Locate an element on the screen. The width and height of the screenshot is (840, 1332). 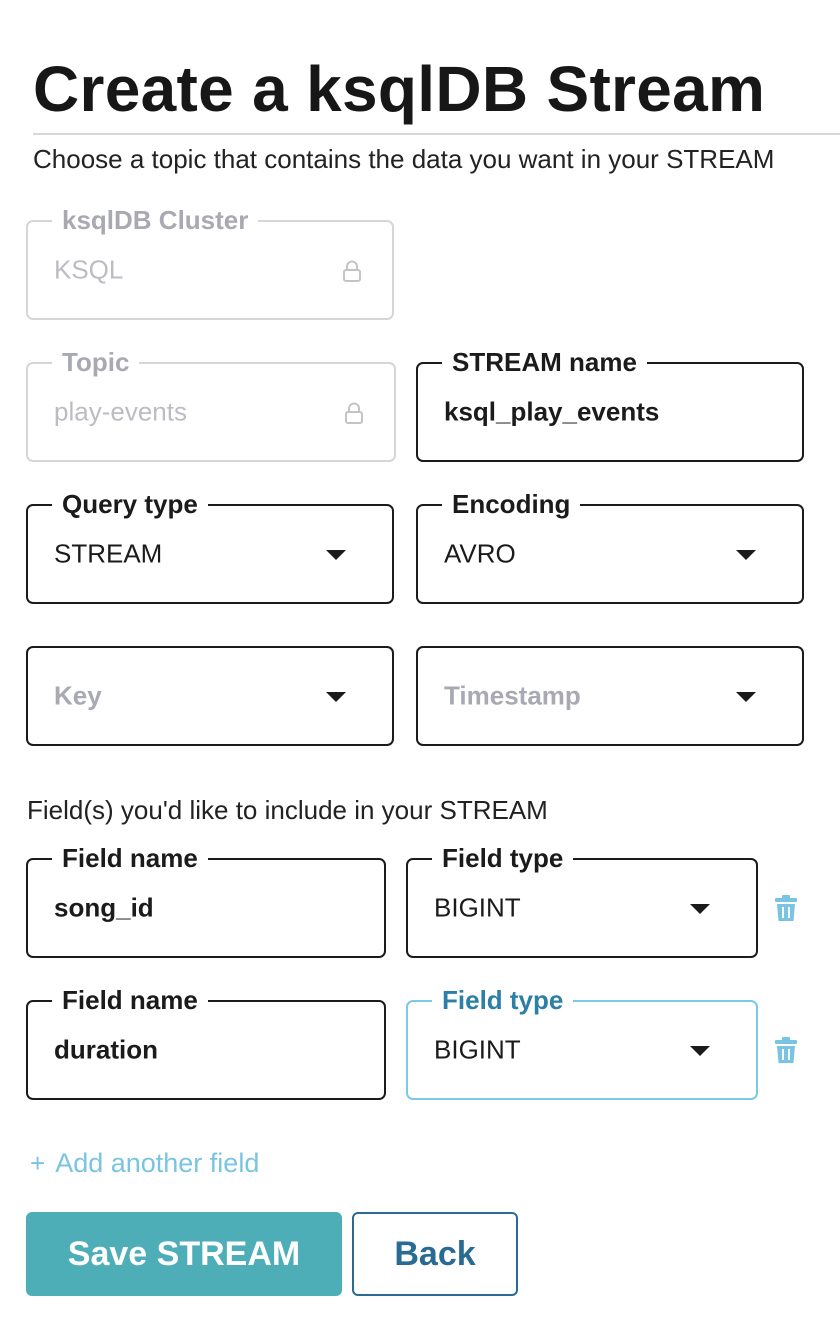
stream-name-field: STREAM name ksql_play_events is located at coordinates (610, 403).